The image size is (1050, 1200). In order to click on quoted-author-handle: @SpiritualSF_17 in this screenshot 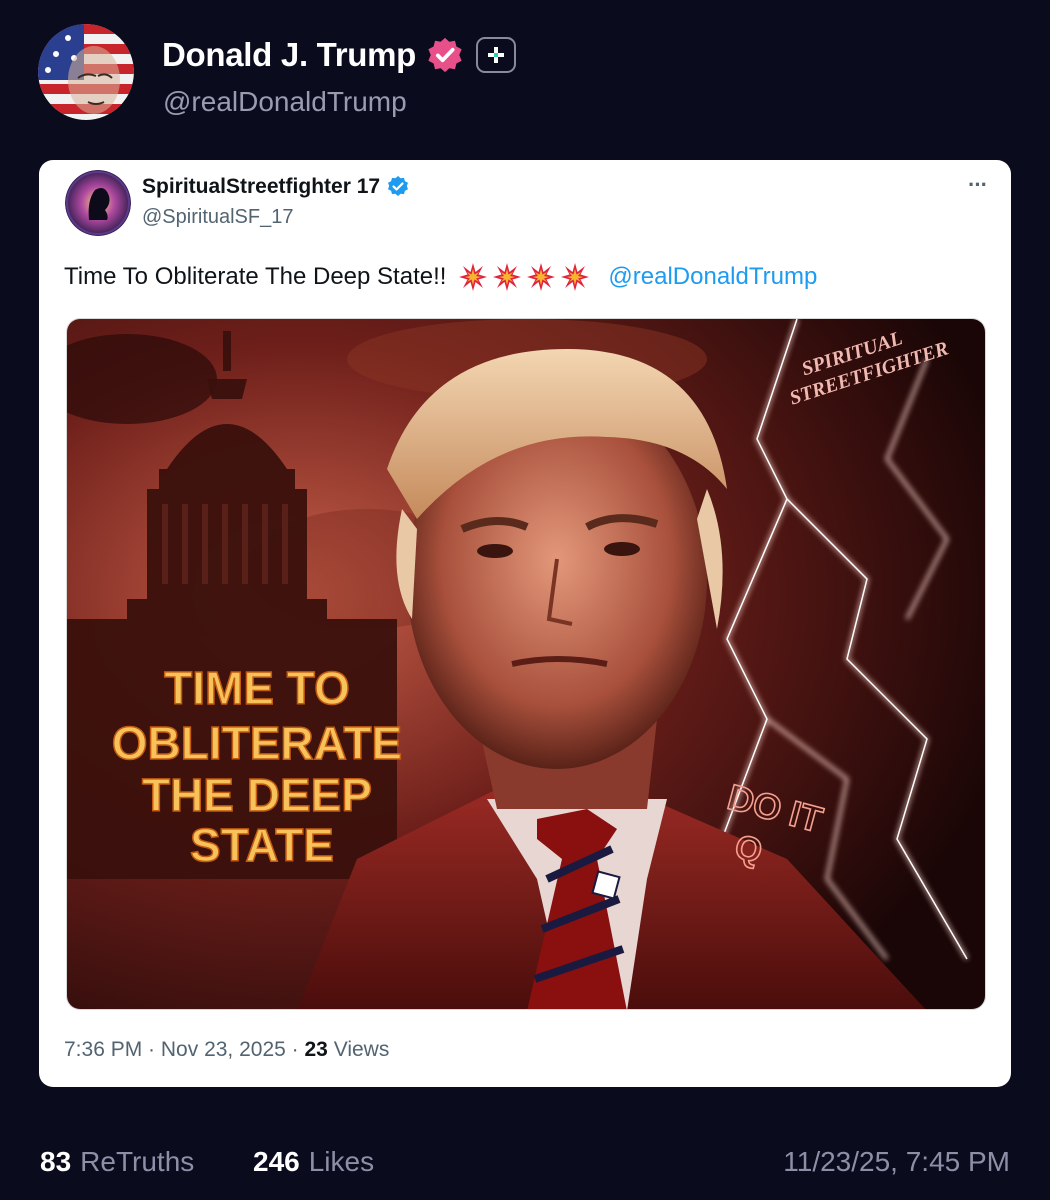, I will do `click(217, 217)`.